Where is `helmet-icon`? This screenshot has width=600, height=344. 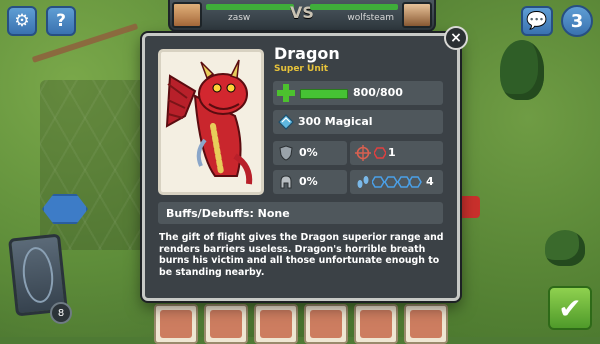
helmet-icon is located at coordinates (286, 182).